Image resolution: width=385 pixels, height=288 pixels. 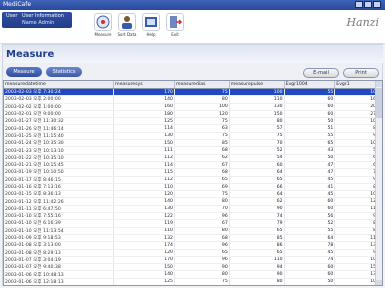 I want to click on table-row: 2003-01-06 오후 12:18:13125758050100, so click(x=192, y=281).